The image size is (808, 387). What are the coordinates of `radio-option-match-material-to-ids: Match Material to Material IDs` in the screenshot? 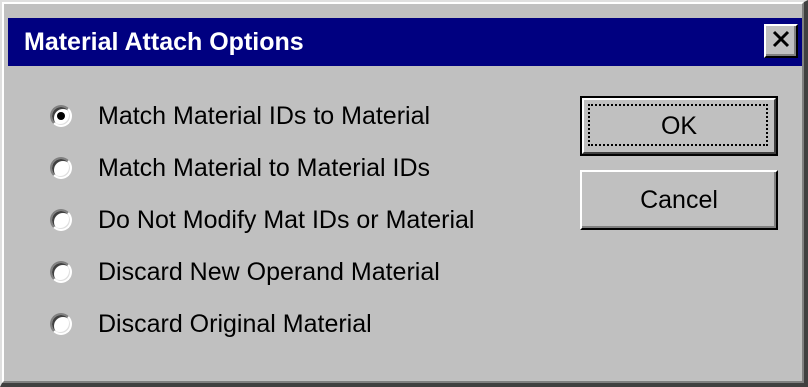 It's located at (240, 168).